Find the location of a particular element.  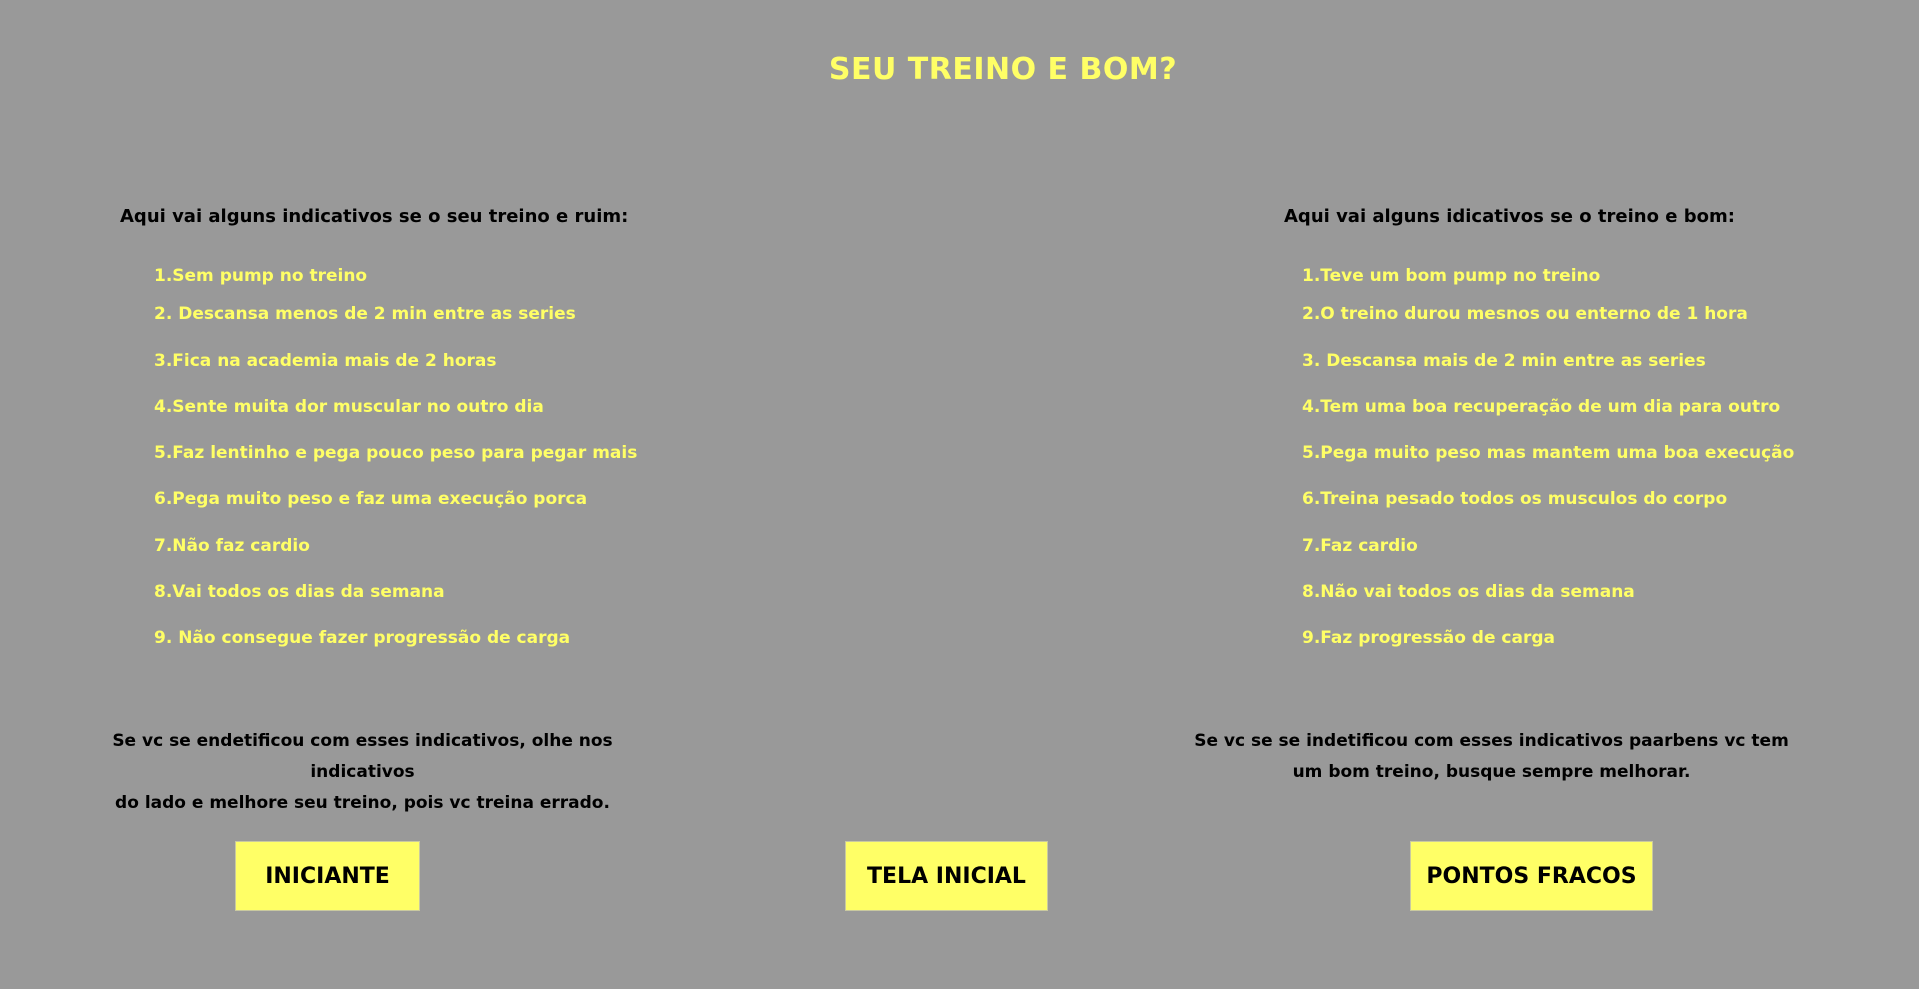

bad-indicator-item: 3.Fica na academia mais de 2 horas is located at coordinates (325, 361).